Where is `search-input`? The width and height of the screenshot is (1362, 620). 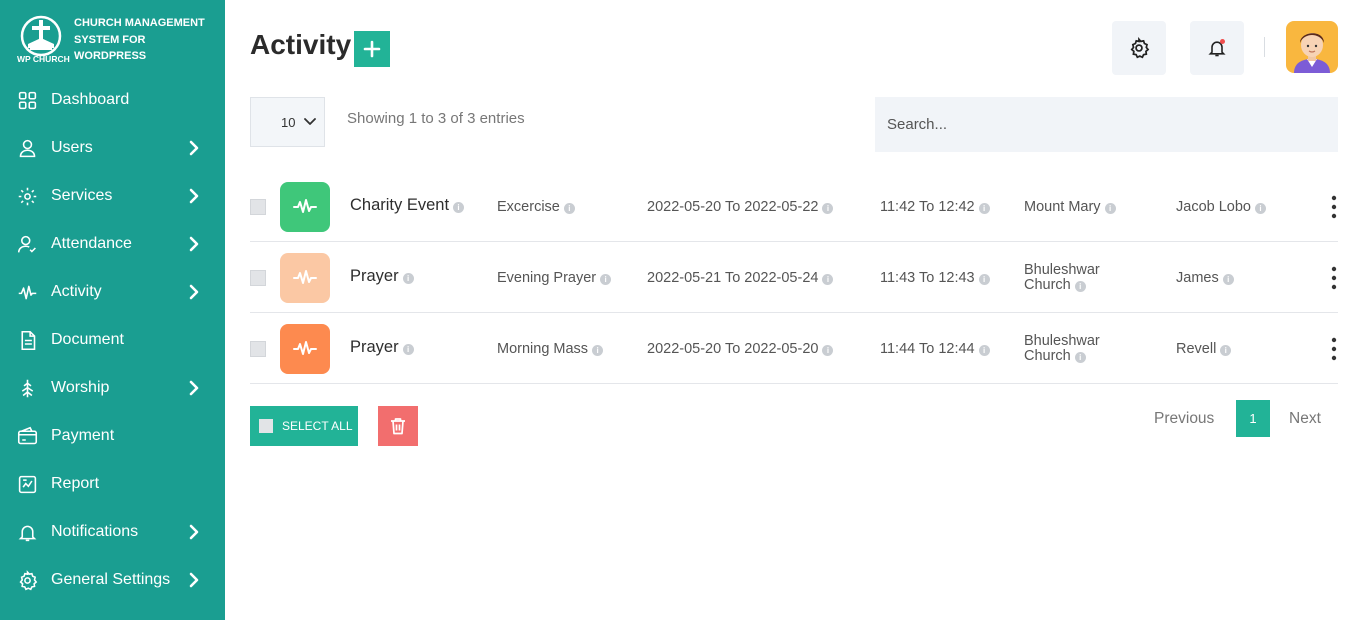 search-input is located at coordinates (1106, 124).